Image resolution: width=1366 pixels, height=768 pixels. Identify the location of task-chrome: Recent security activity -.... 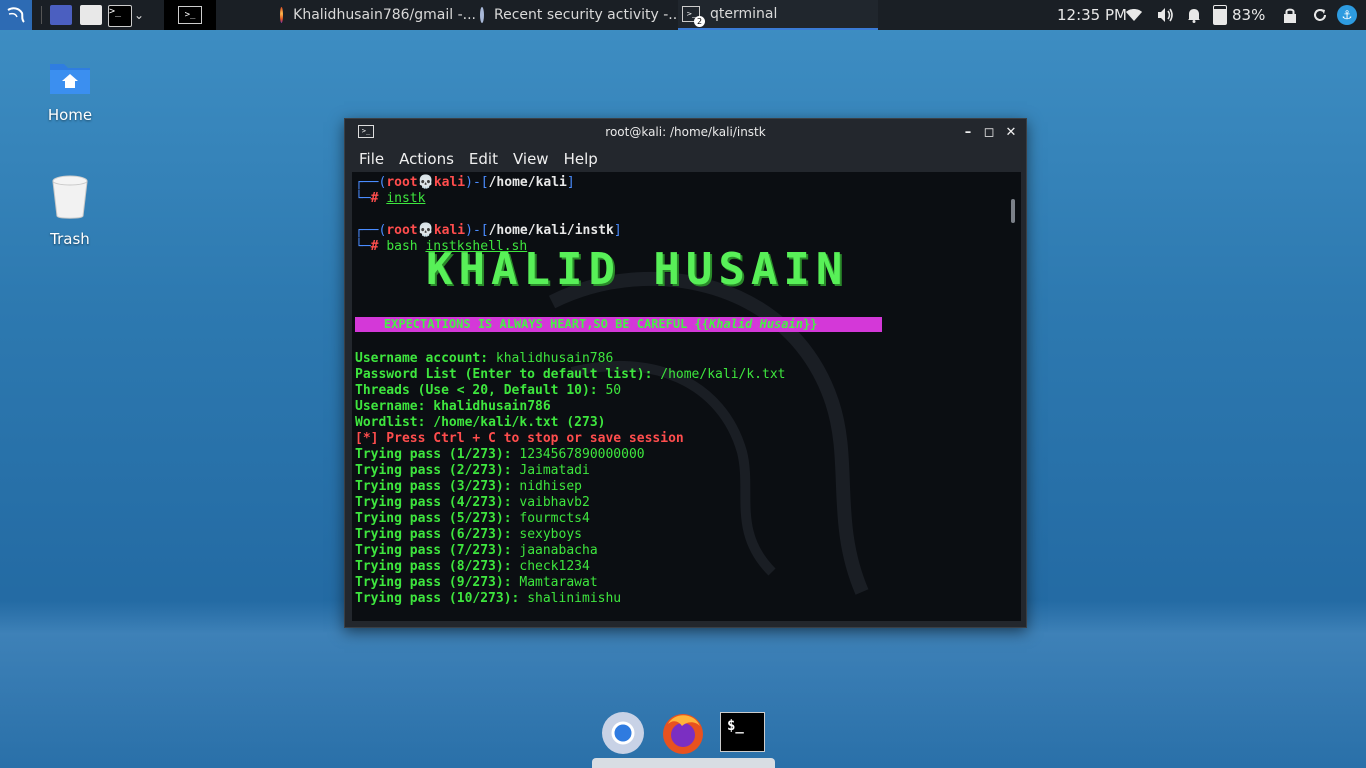
(578, 15).